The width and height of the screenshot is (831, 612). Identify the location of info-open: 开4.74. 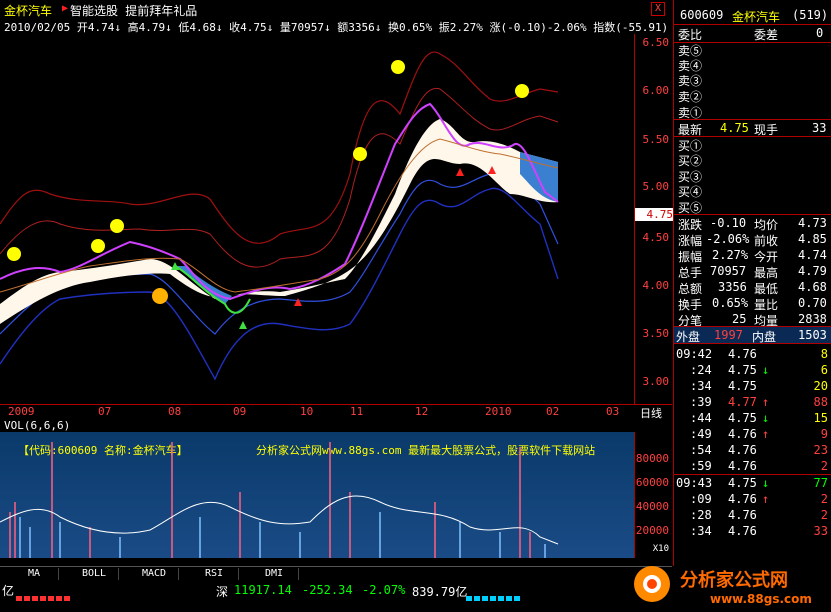
(95, 27).